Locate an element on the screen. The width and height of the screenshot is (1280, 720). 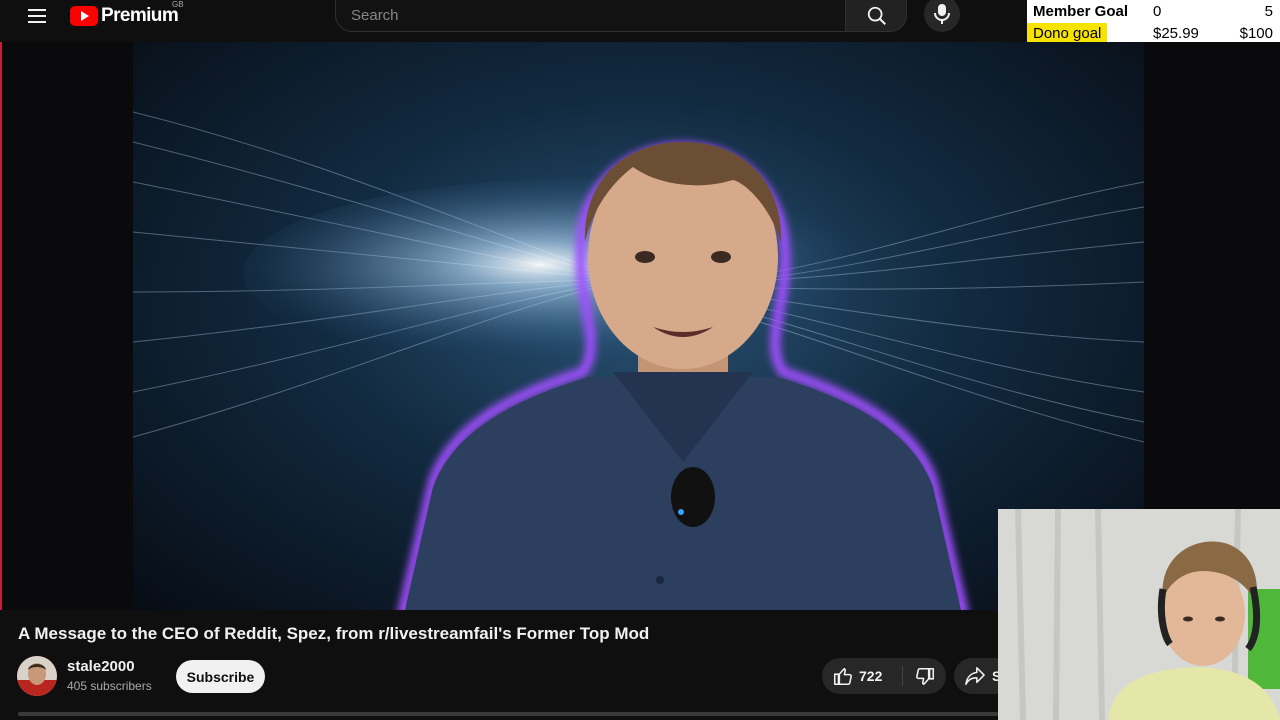
search-button is located at coordinates (876, 16).